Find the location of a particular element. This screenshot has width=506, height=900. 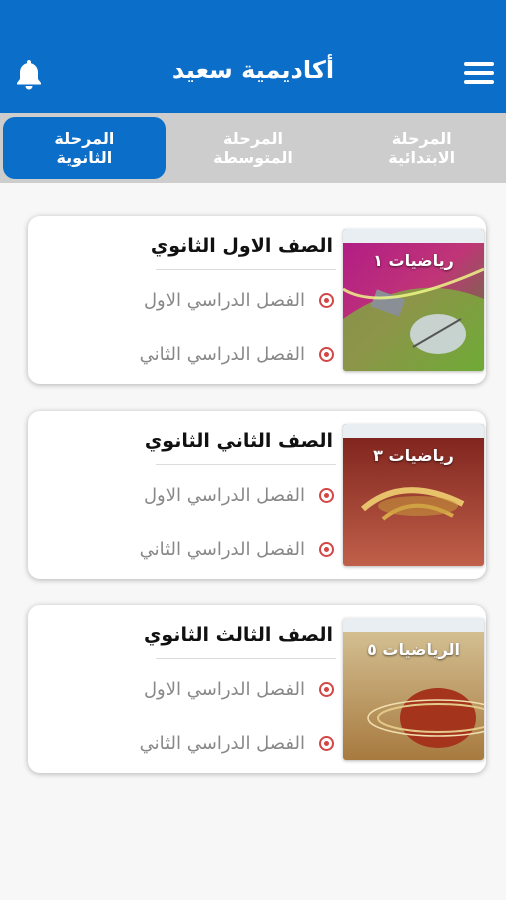

tab-intermediate: المرحلة المتوسطة is located at coordinates (253, 148).